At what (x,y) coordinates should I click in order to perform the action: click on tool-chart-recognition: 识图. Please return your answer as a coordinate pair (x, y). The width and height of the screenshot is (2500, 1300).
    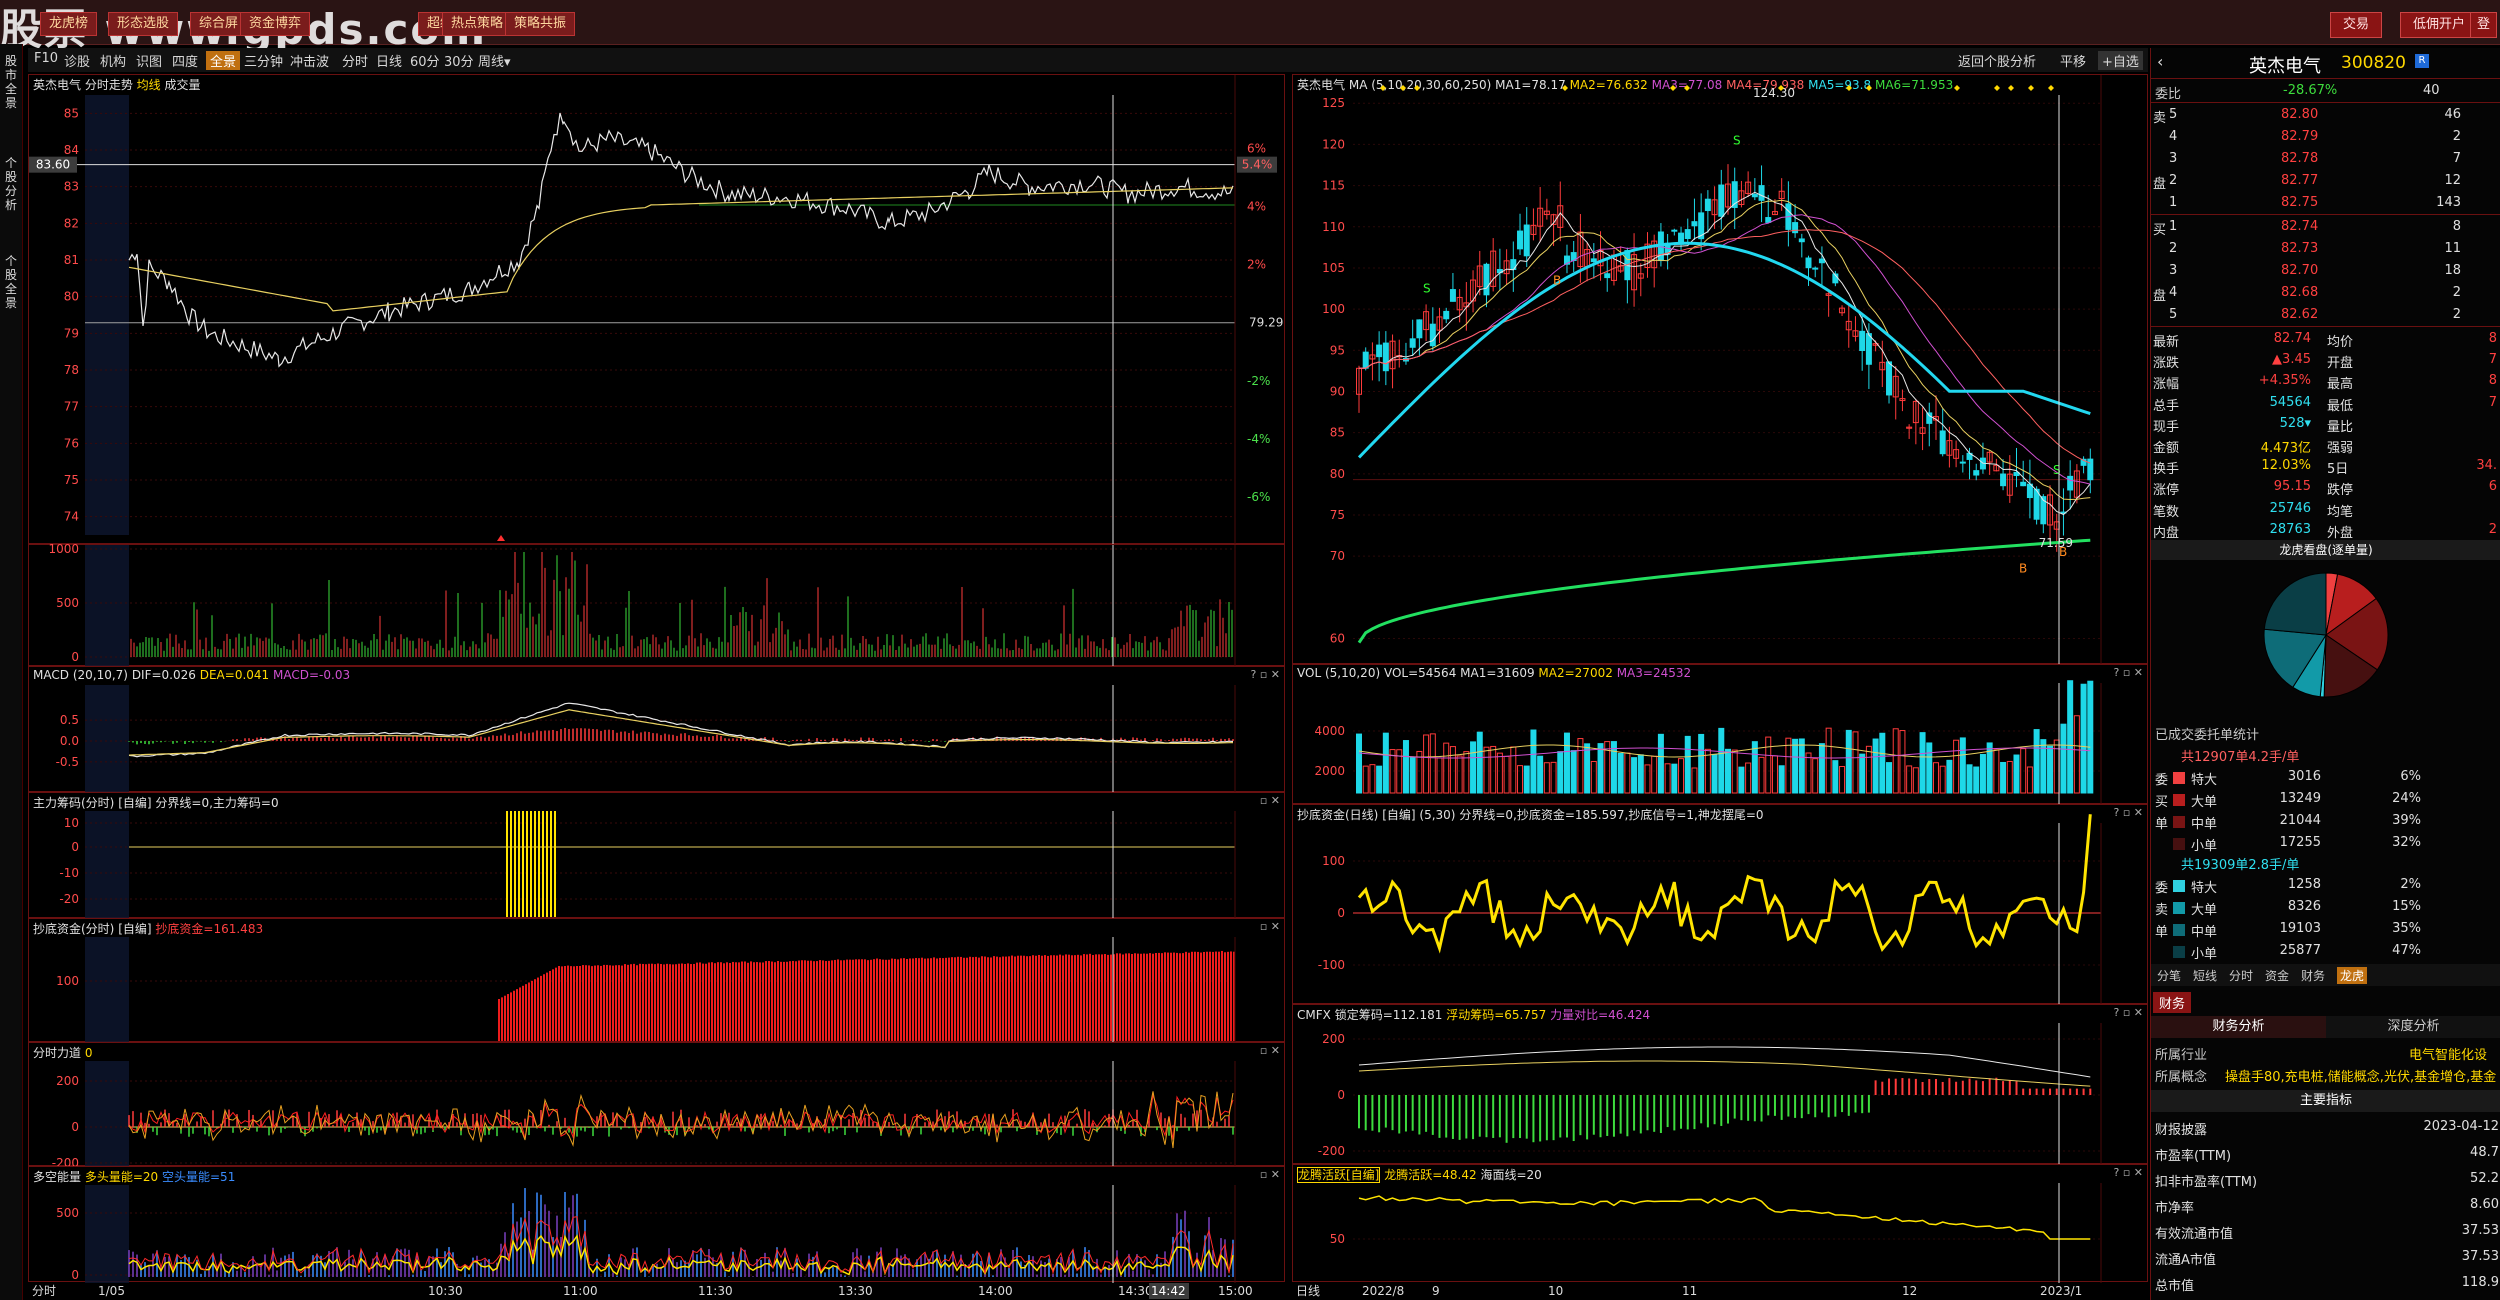
    Looking at the image, I should click on (149, 60).